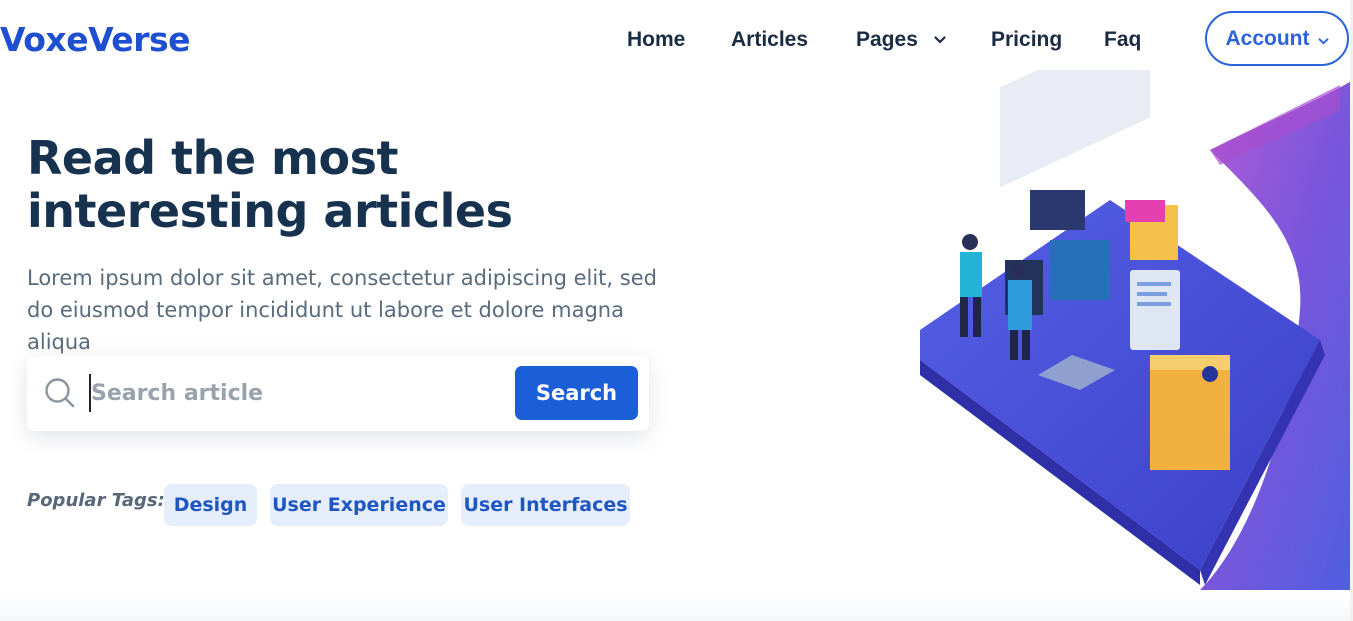 The height and width of the screenshot is (621, 1353). Describe the element at coordinates (656, 40) in the screenshot. I see `nav-item-home: Home` at that location.